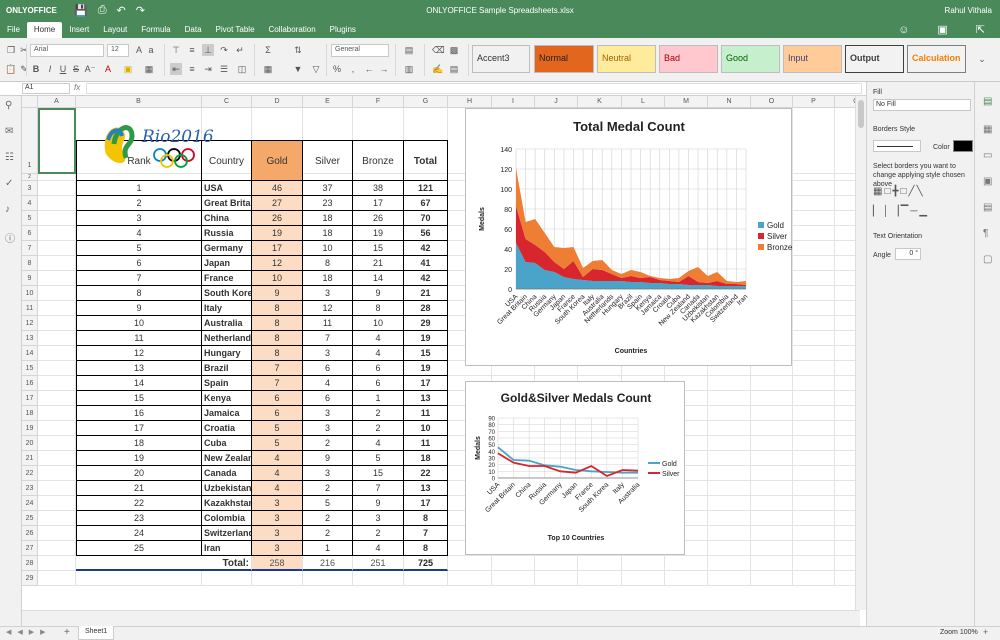 This screenshot has height=640, width=1000. I want to click on table-cell: 2, so click(328, 533).